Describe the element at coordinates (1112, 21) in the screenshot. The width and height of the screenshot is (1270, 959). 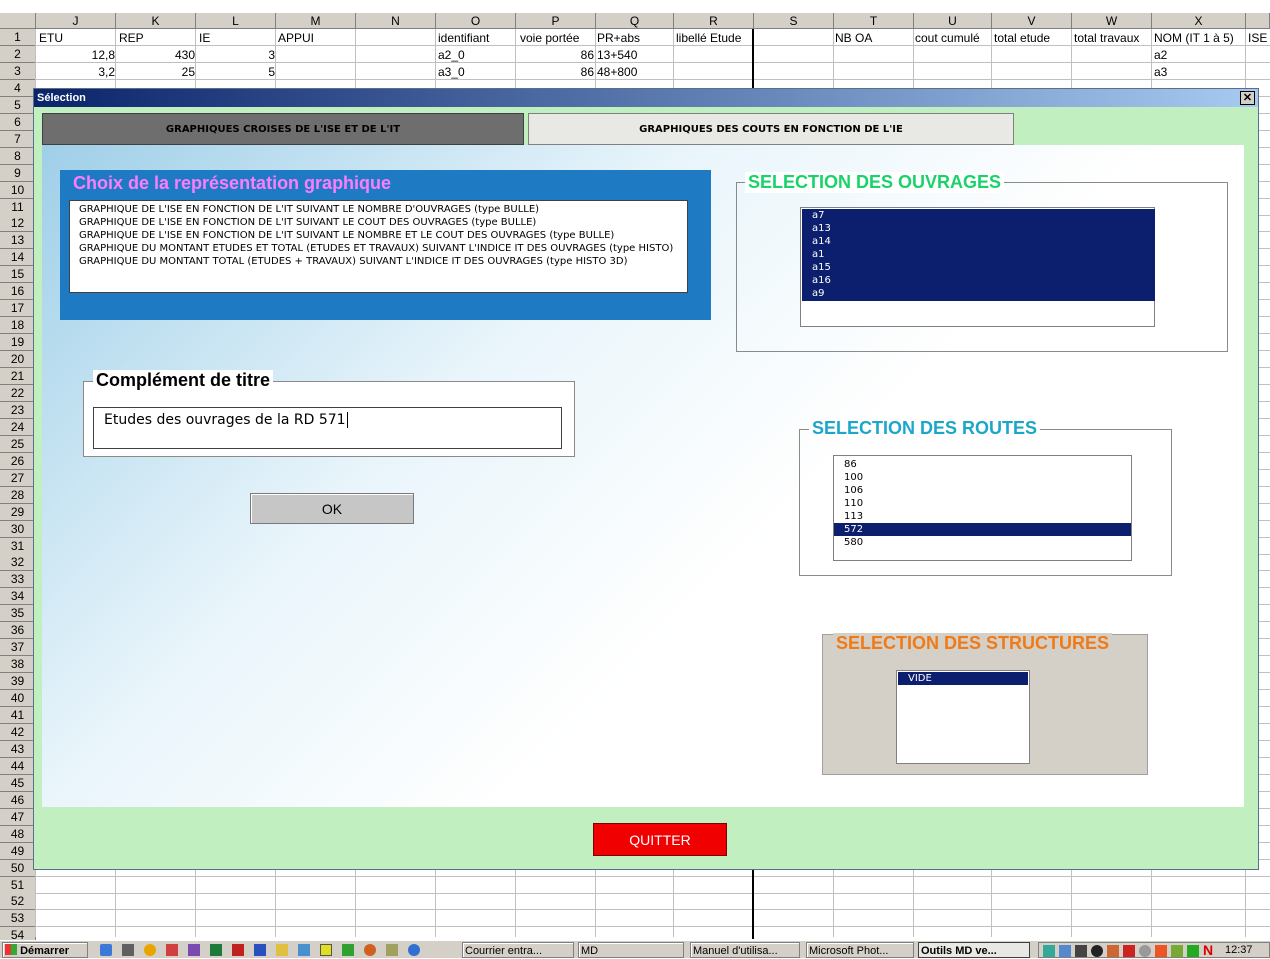
I see `column-header: W` at that location.